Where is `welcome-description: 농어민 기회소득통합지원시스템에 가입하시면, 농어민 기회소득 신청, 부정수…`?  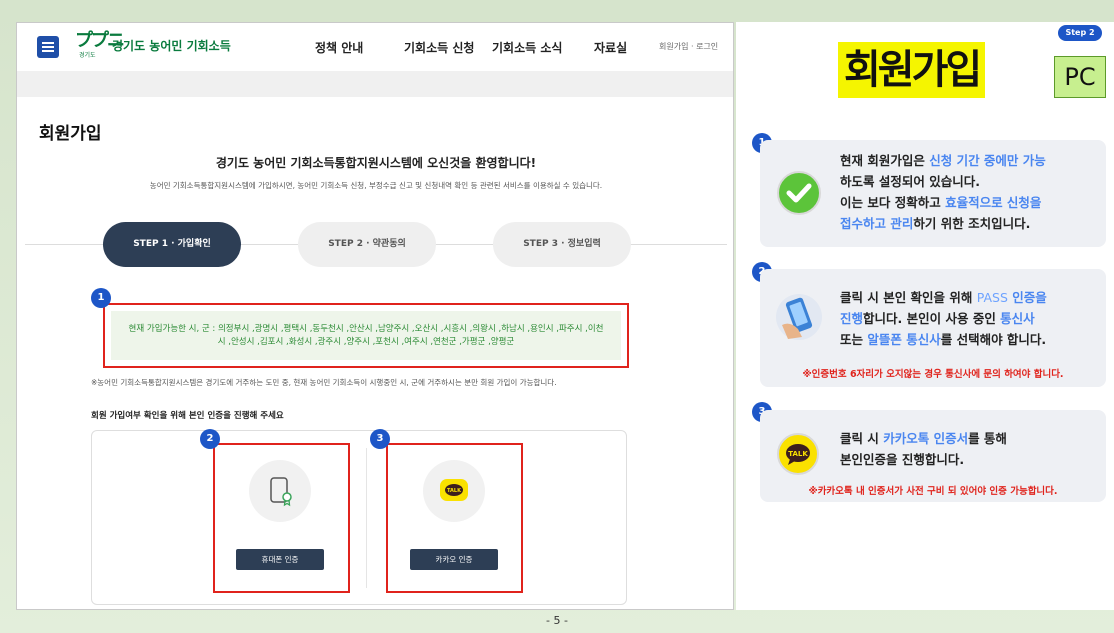
welcome-description: 농어민 기회소득통합지원시스템에 가입하시면, 농어민 기회소득 신청, 부정수… is located at coordinates (376, 185).